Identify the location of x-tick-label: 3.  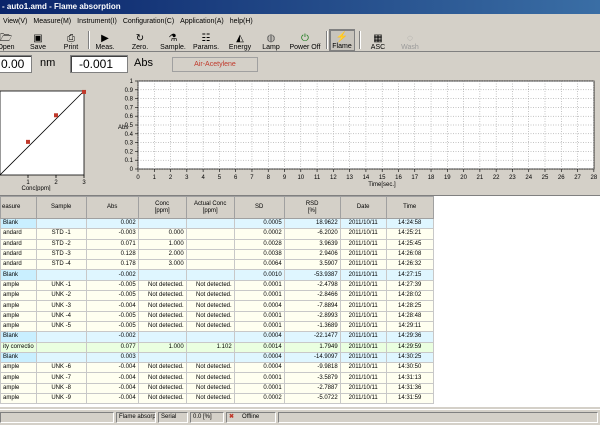
(84, 183).